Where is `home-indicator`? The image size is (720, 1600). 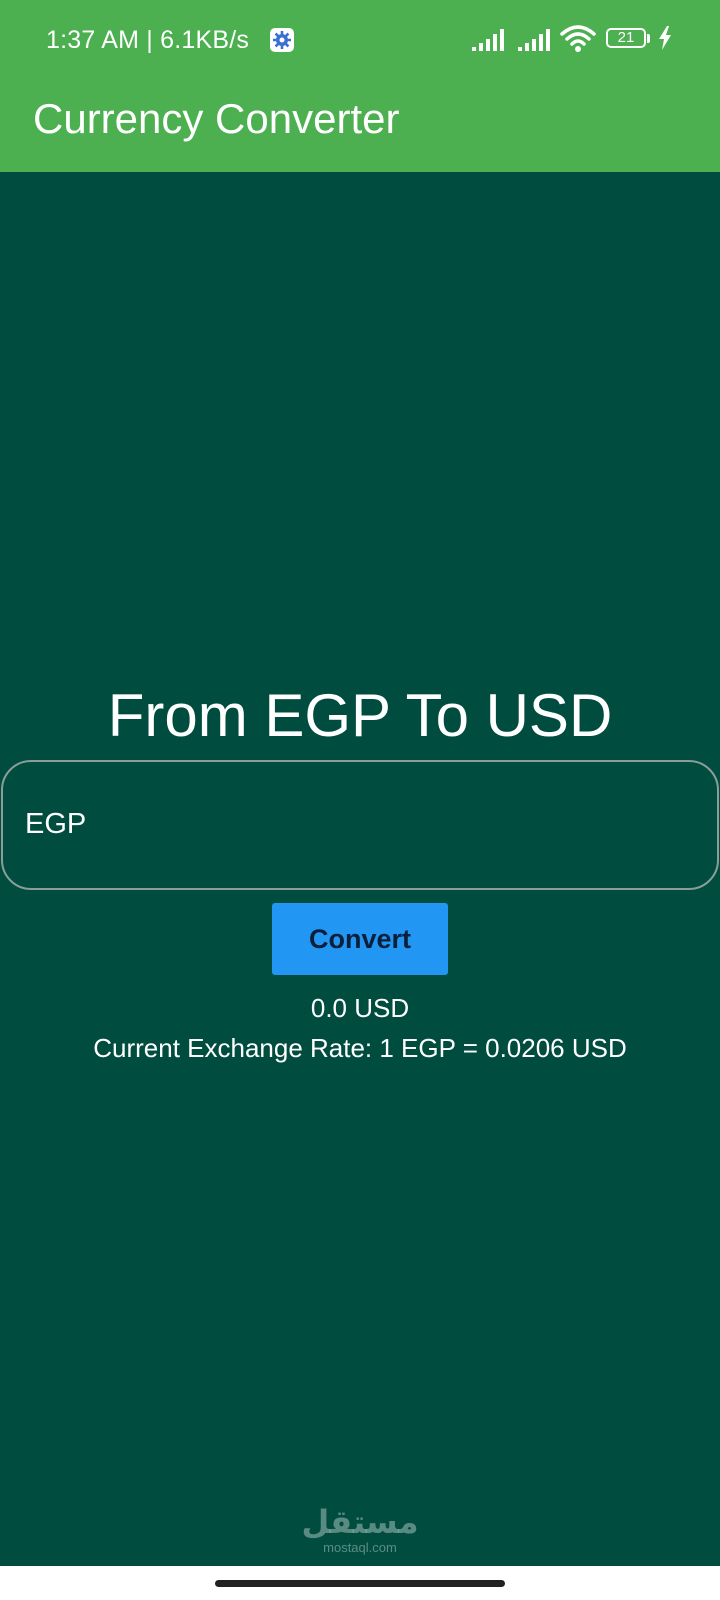
home-indicator is located at coordinates (360, 1583).